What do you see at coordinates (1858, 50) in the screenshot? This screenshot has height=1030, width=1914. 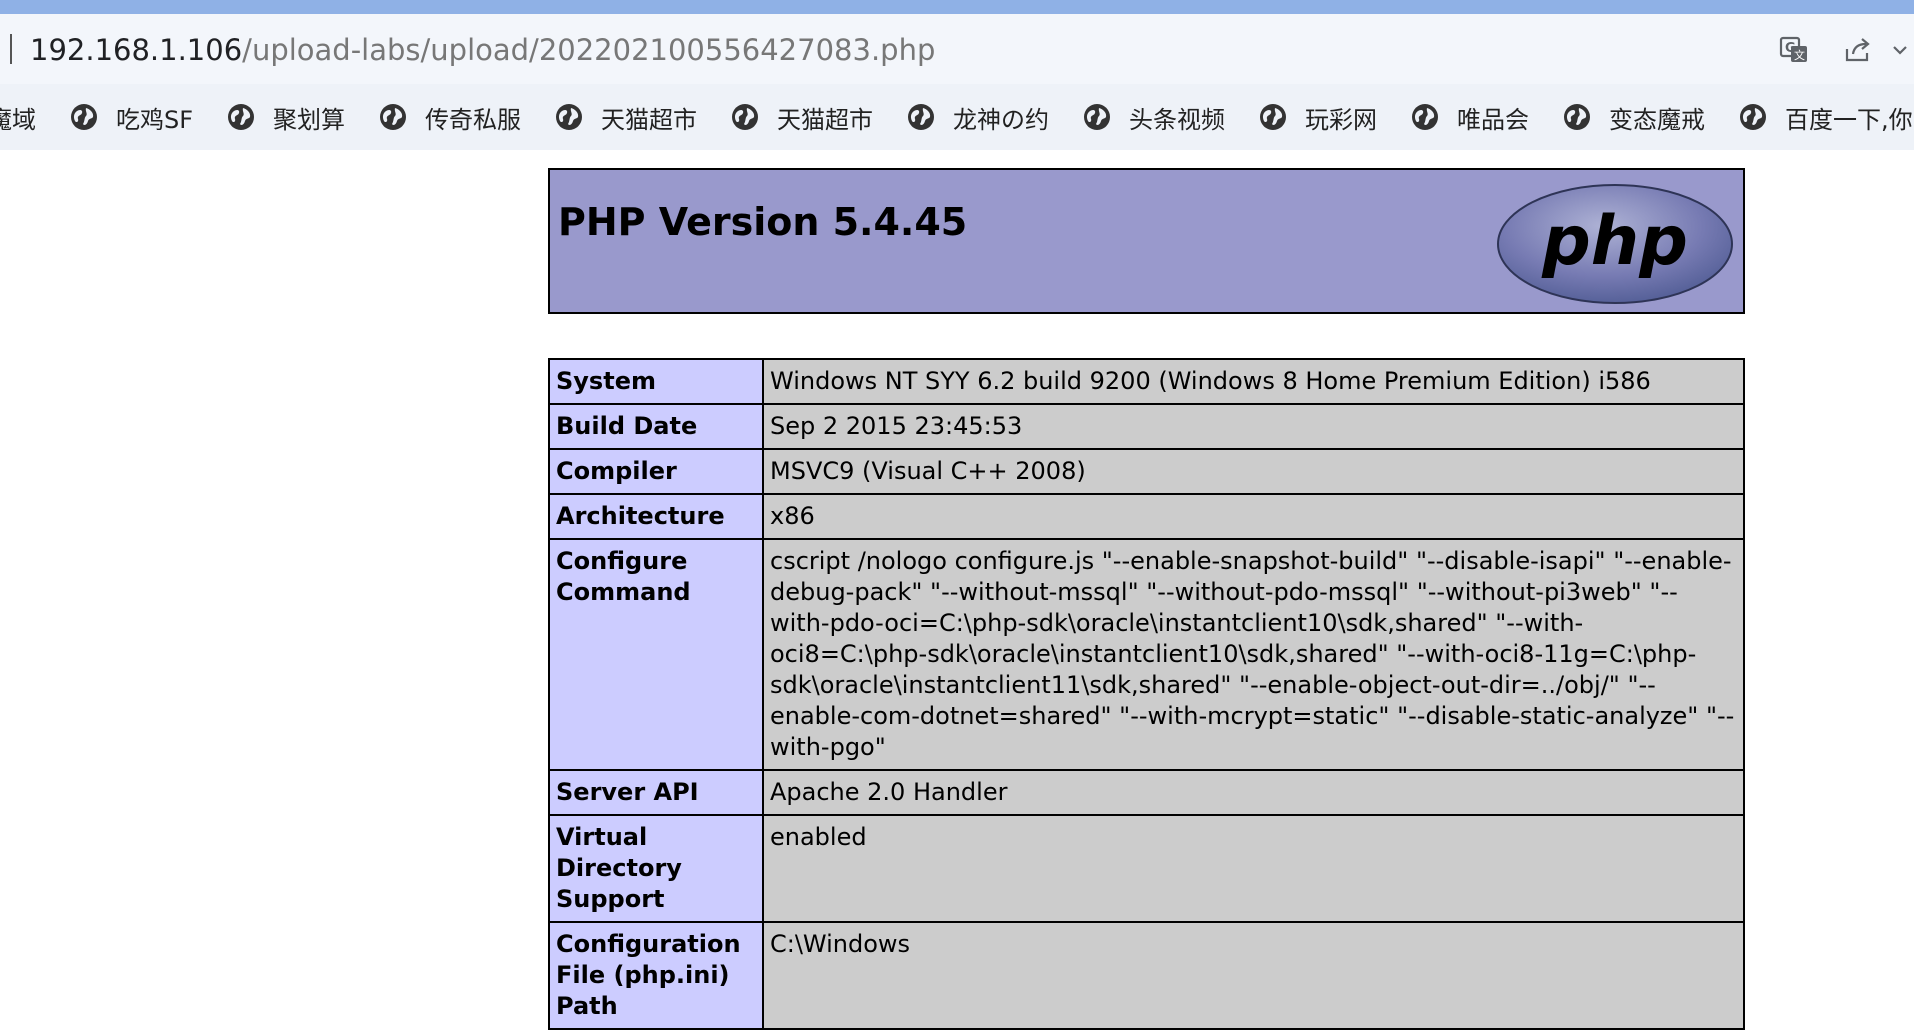 I see `share-icon` at bounding box center [1858, 50].